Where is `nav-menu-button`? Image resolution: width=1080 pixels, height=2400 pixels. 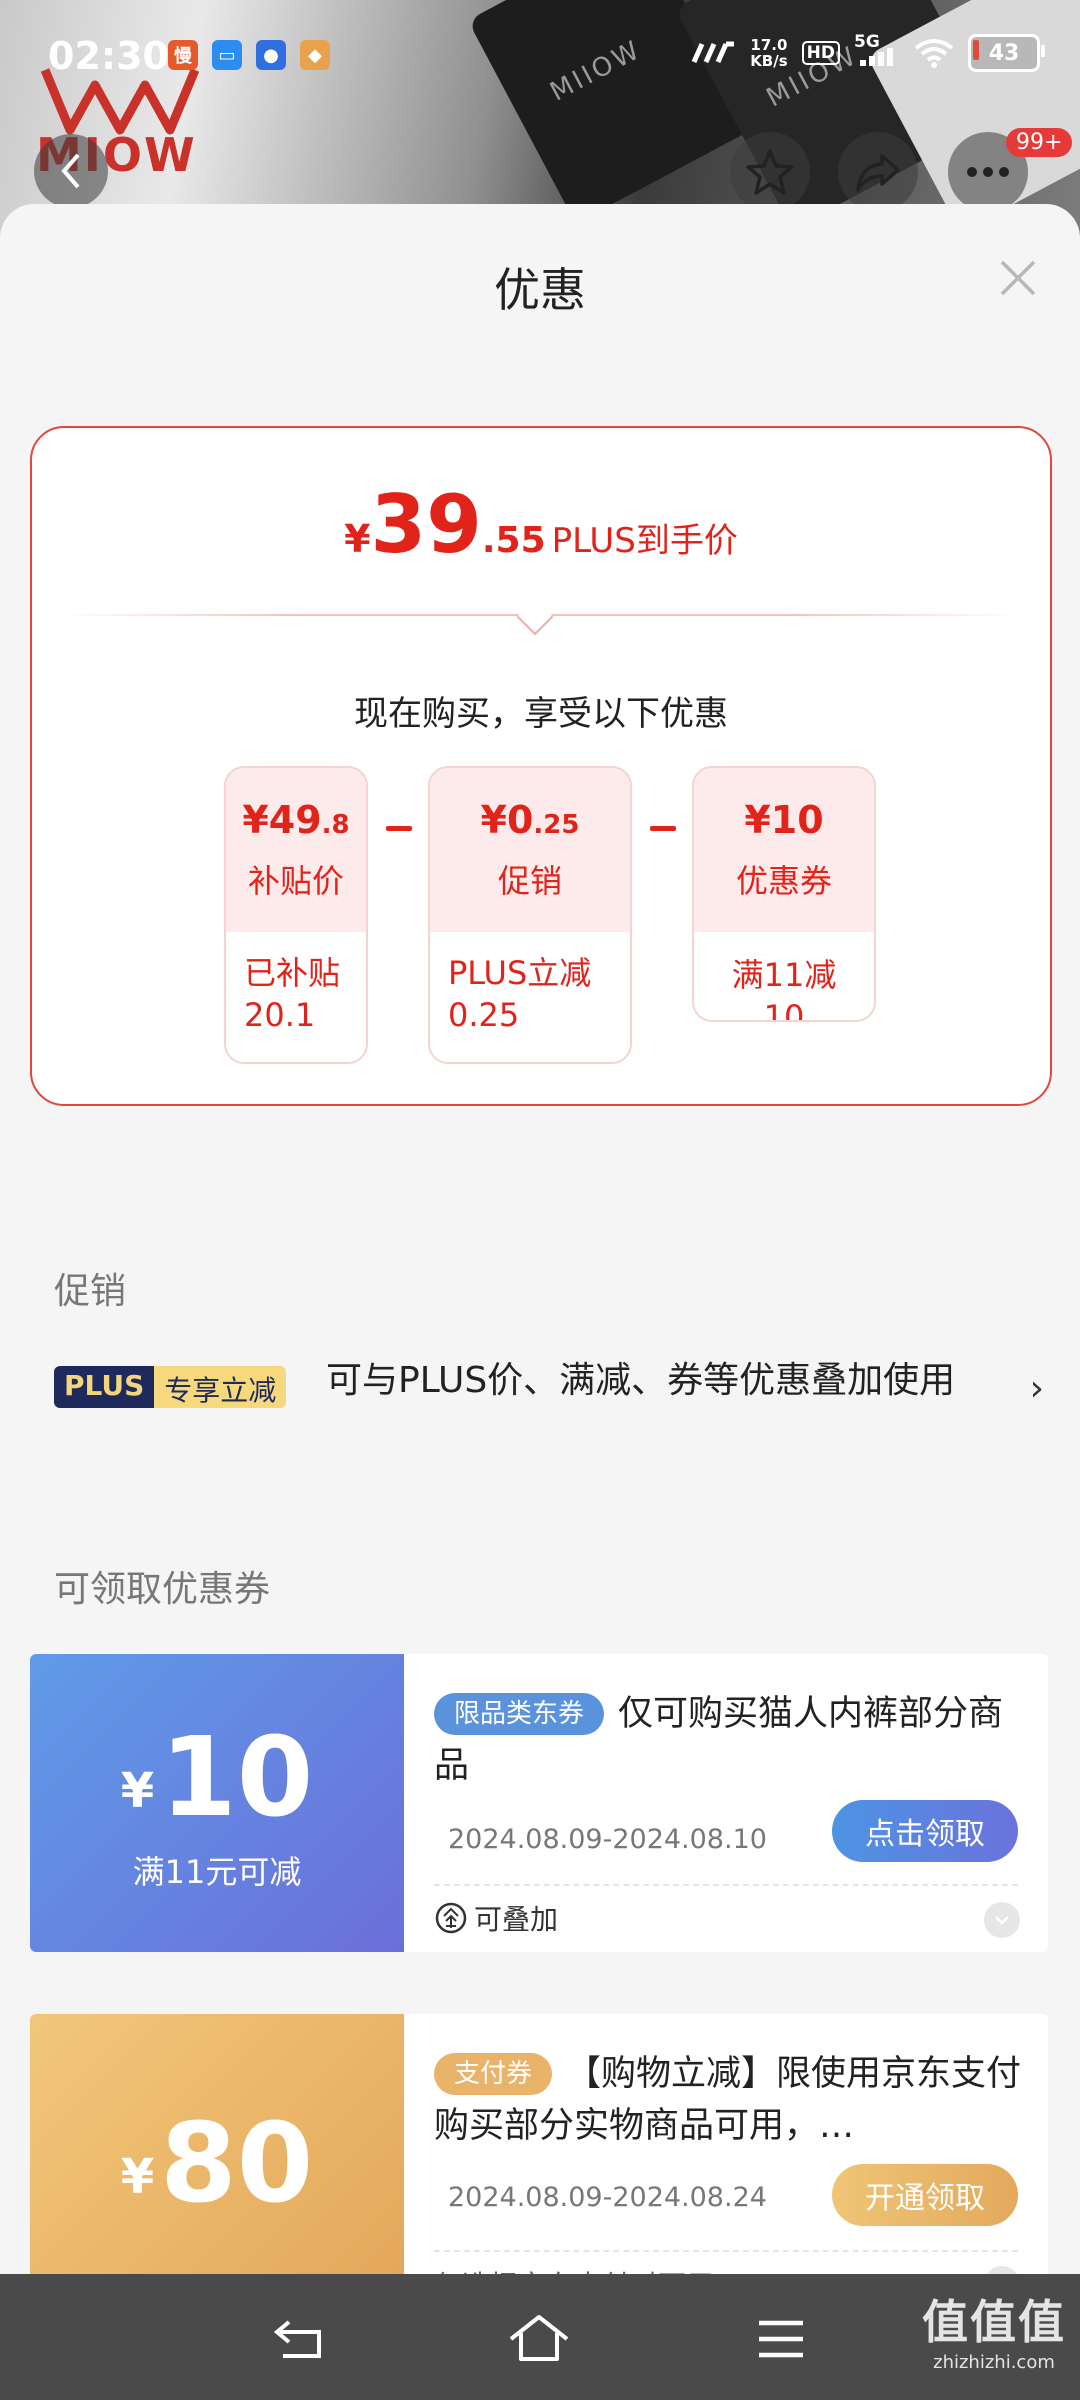 nav-menu-button is located at coordinates (781, 2339).